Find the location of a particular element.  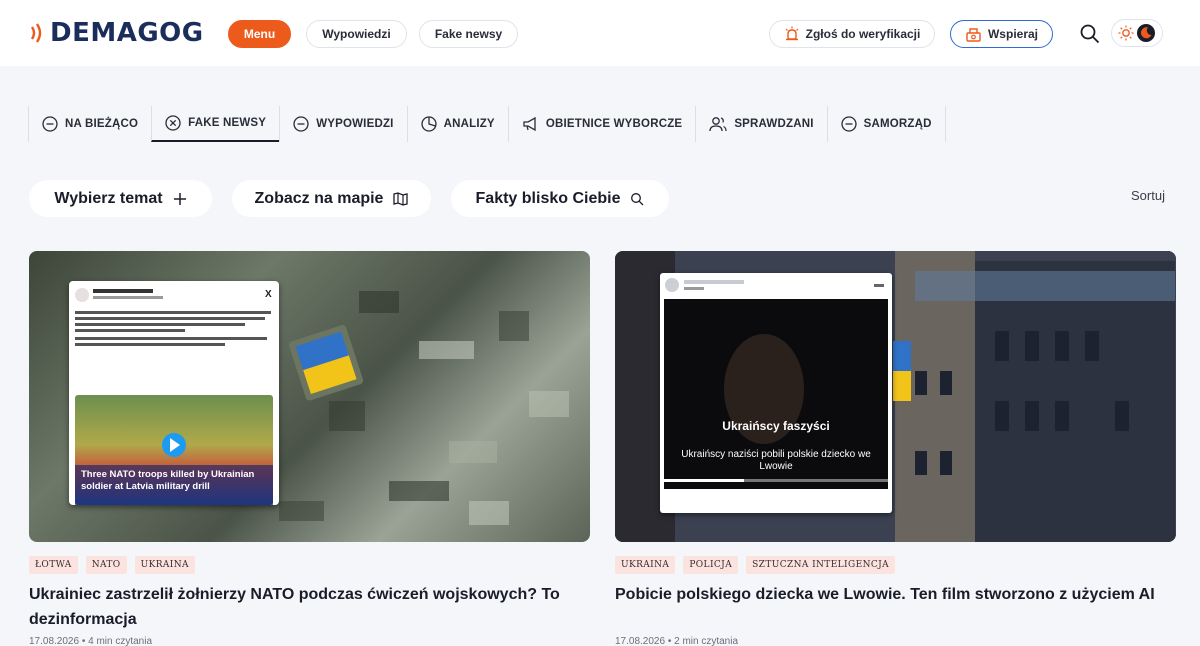

sound-waves-icon is located at coordinates (36, 33).